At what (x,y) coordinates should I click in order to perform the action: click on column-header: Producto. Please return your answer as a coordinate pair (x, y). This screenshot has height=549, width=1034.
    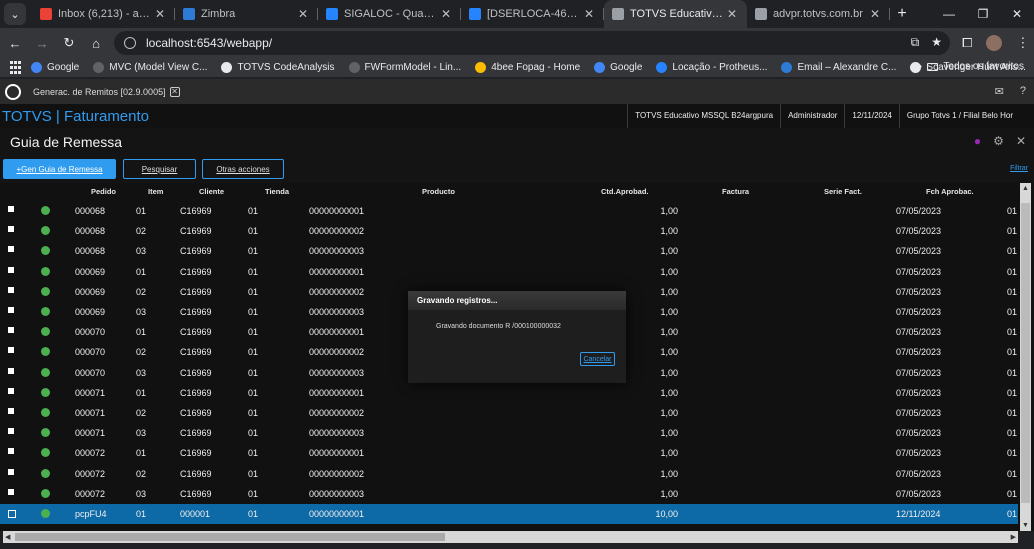
    Looking at the image, I should click on (438, 191).